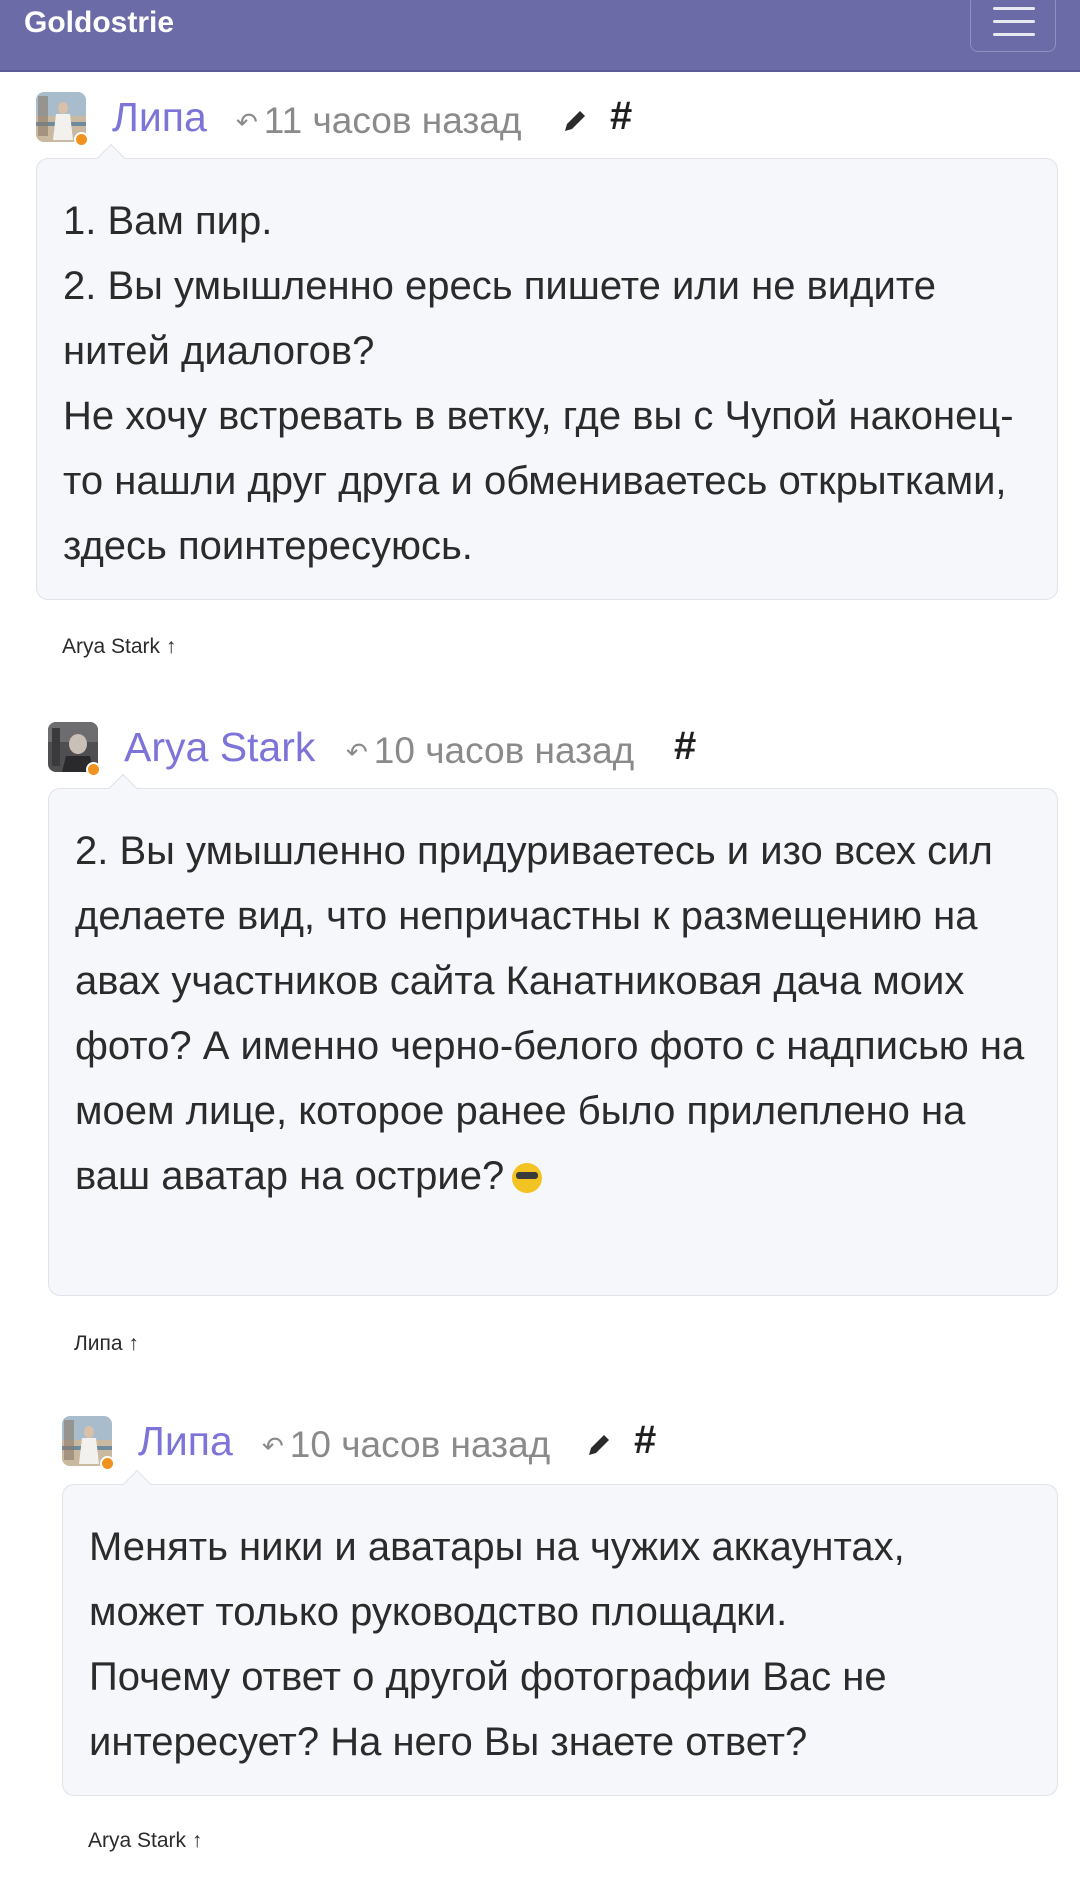 The image size is (1080, 1887). I want to click on comment-timestamp: ↶ 11 часов назад, so click(379, 121).